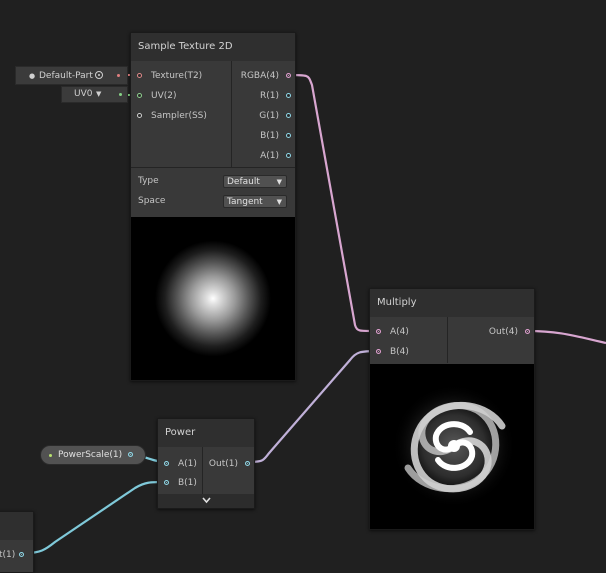  I want to click on port-label: UV(2), so click(164, 96).